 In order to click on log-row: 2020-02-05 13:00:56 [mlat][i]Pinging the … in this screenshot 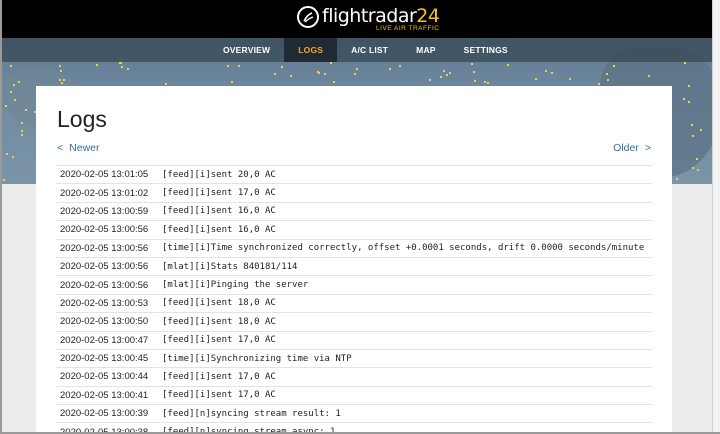, I will do `click(354, 284)`.